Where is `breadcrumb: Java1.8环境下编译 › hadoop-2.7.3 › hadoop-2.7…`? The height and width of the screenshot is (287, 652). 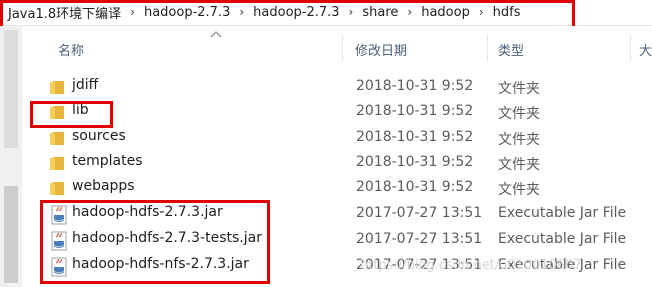
breadcrumb: Java1.8环境下编译 › hadoop-2.7.3 › hadoop-2.7… is located at coordinates (264, 12).